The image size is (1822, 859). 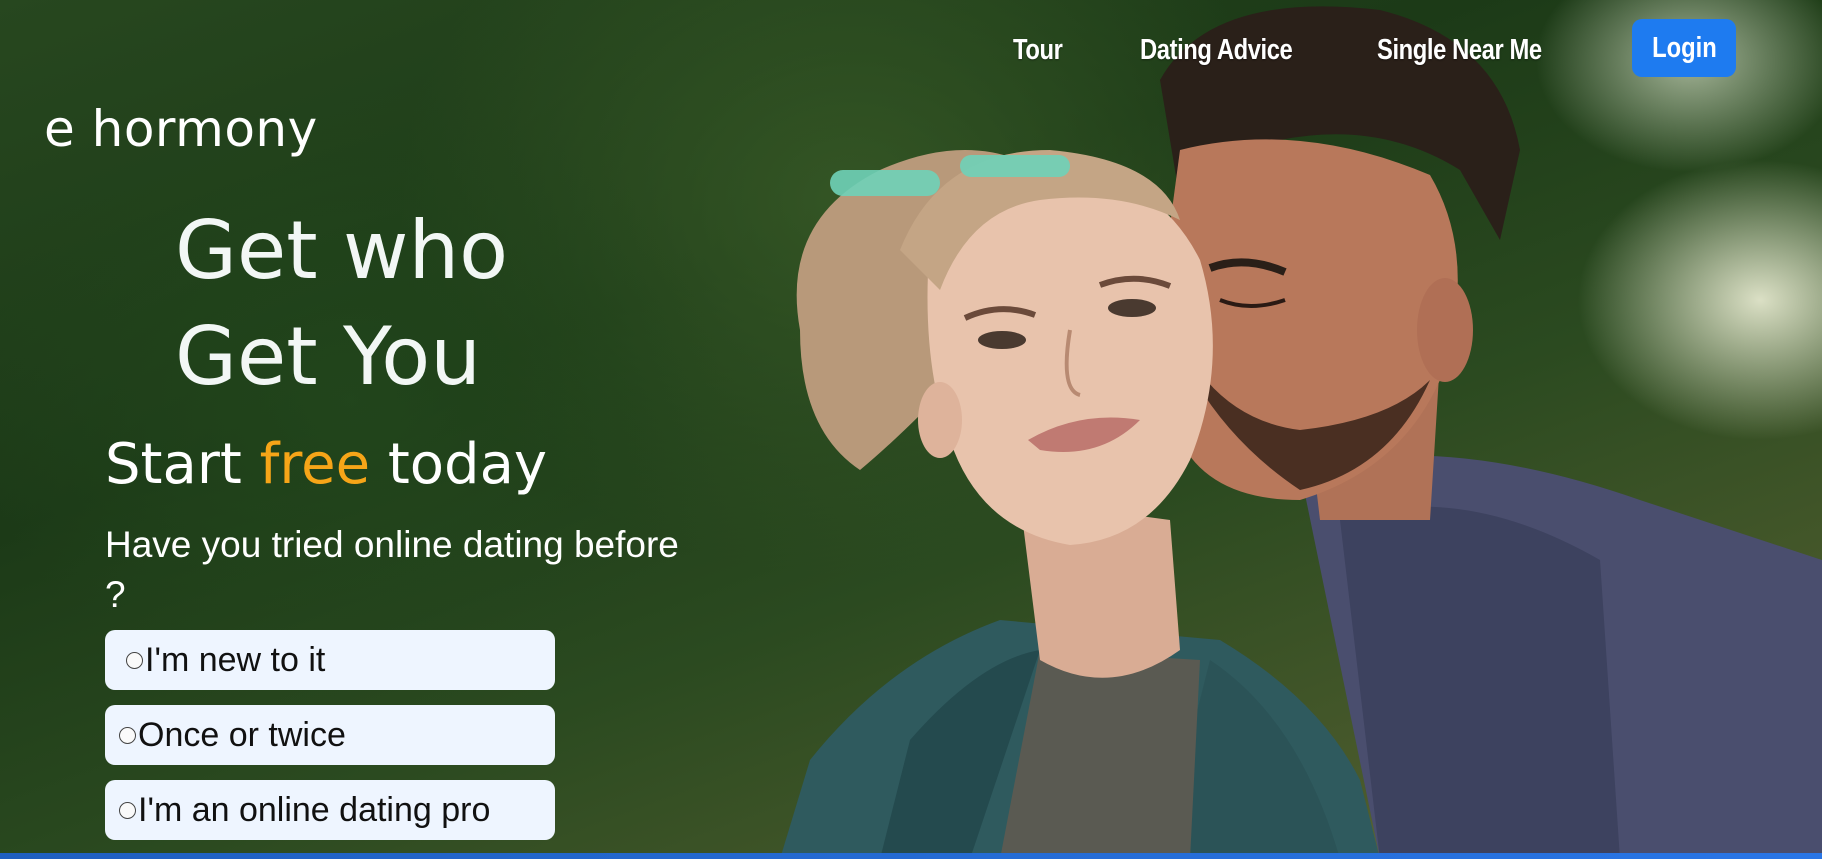 What do you see at coordinates (459, 464) in the screenshot?
I see `subhead-end: today` at bounding box center [459, 464].